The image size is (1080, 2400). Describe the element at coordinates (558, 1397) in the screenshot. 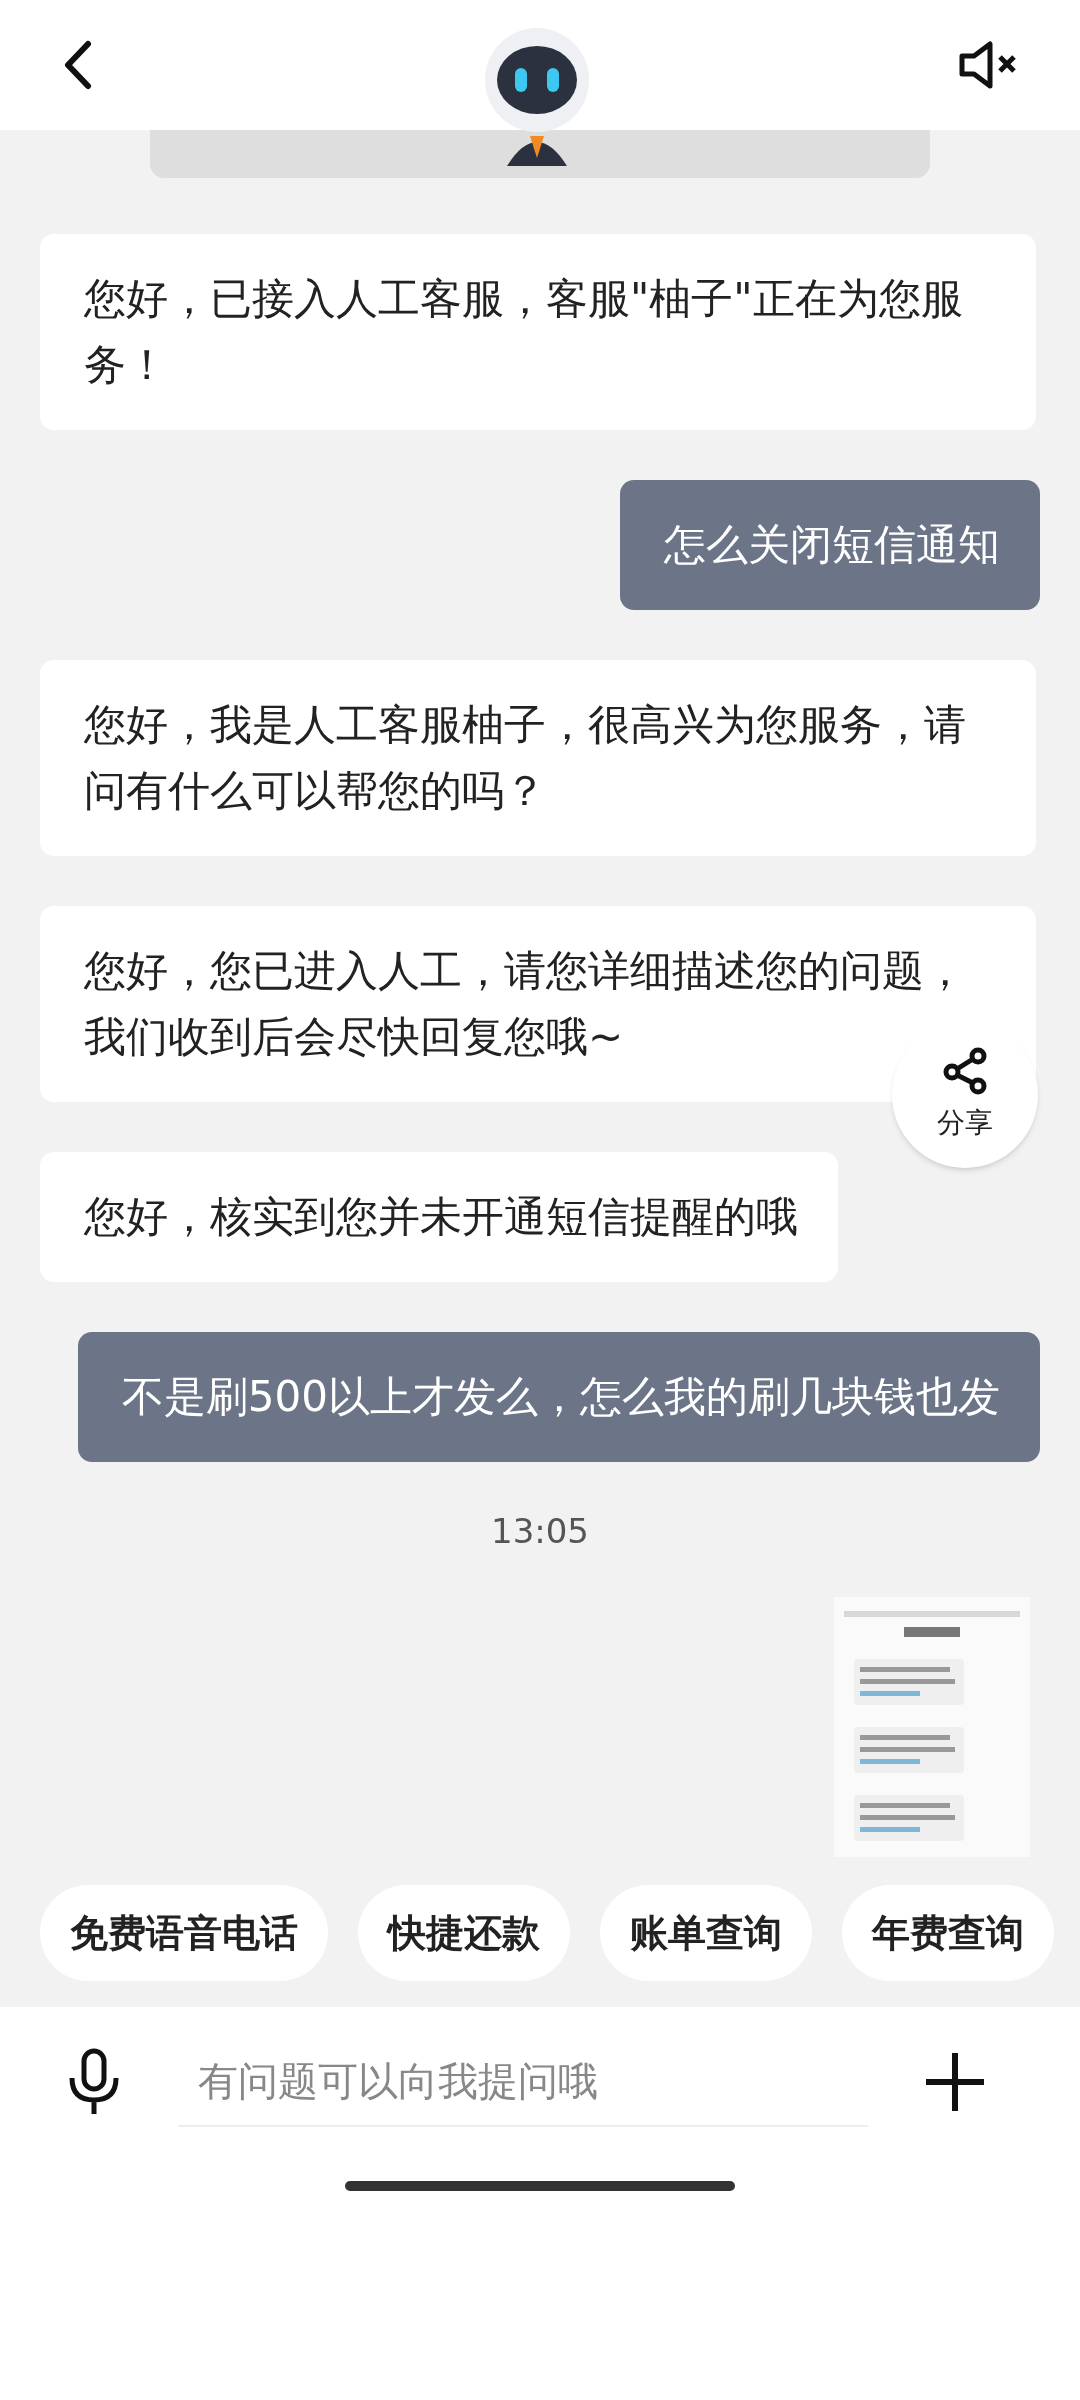

I see `message-bubble: 不是刷500以上才发么，怎么我的刷几块钱也发` at that location.